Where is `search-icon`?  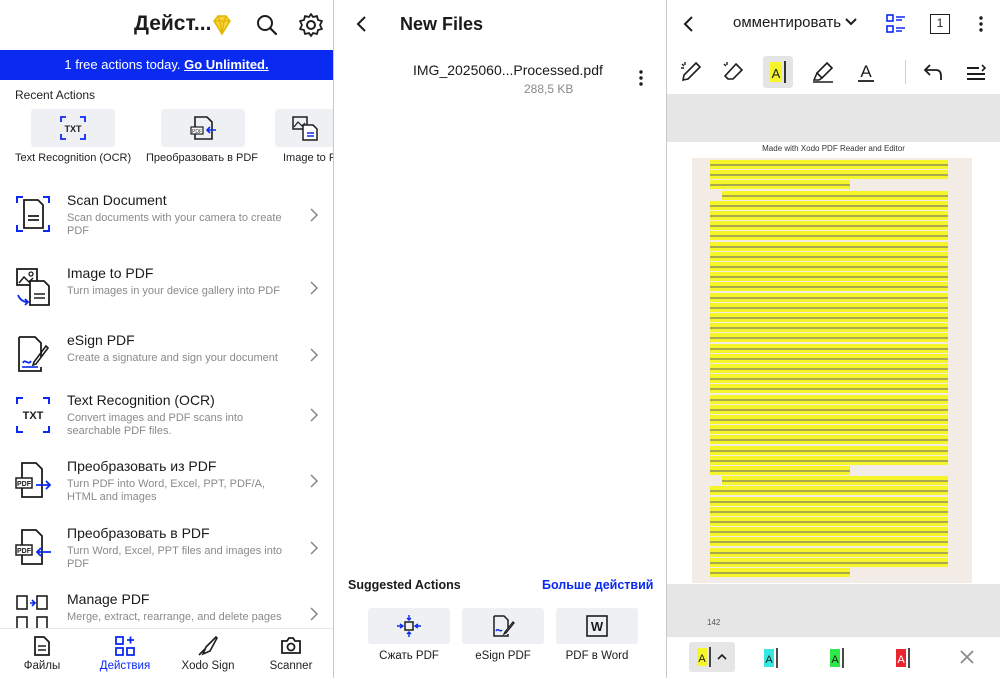
search-icon is located at coordinates (267, 25).